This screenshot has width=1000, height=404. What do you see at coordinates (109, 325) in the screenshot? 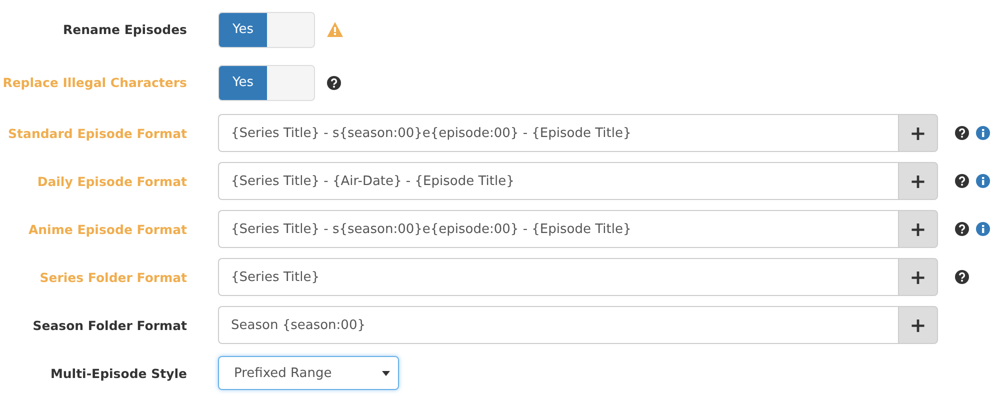
I see `setting-label: Season Folder Format` at bounding box center [109, 325].